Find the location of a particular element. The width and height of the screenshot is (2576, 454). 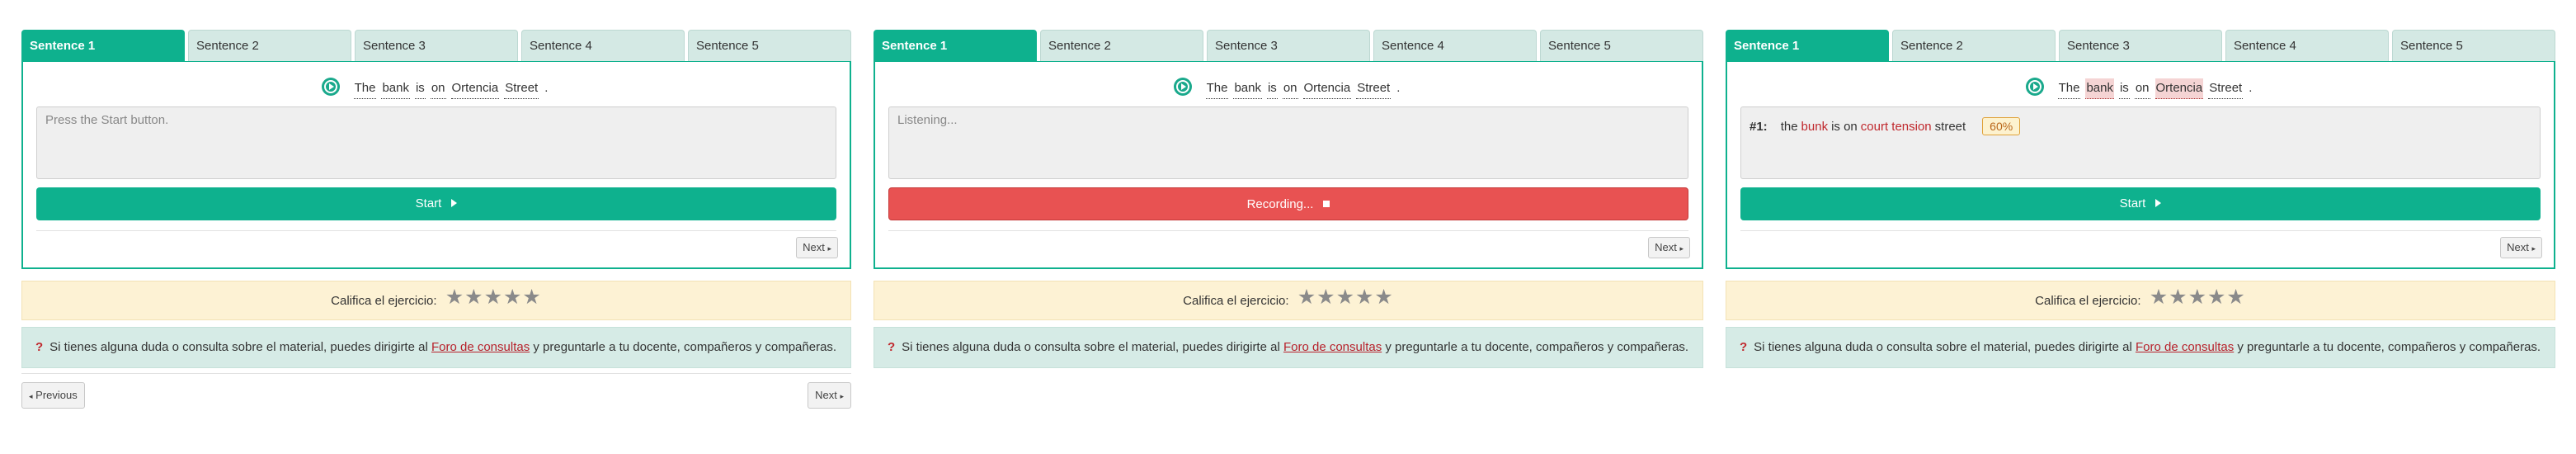

next-label: Next is located at coordinates (826, 395).